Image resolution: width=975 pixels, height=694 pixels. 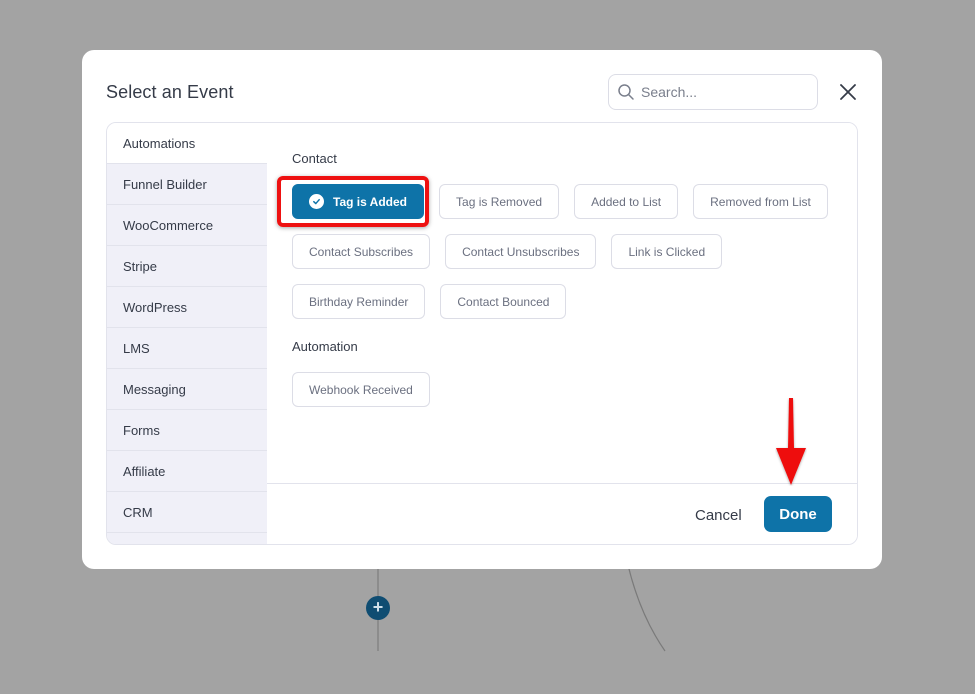 I want to click on add-step-button: +, so click(x=378, y=608).